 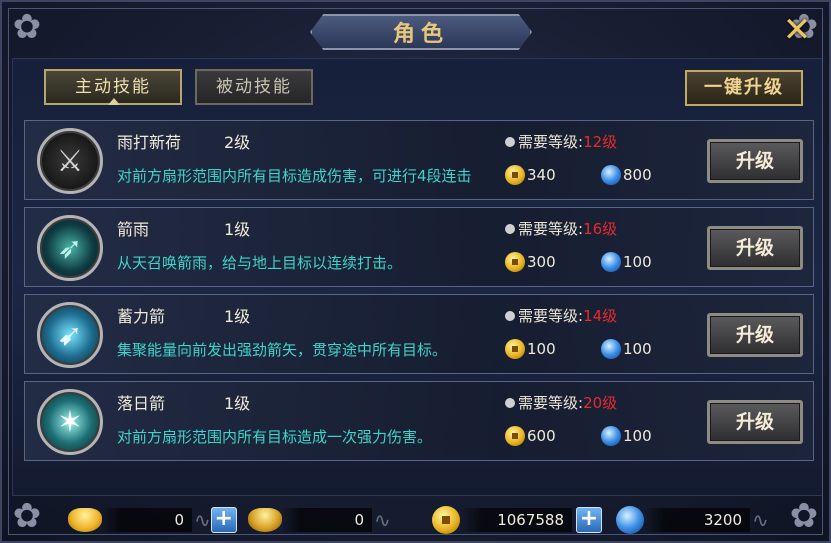 I want to click on gold-cost-value: 600, so click(x=541, y=436).